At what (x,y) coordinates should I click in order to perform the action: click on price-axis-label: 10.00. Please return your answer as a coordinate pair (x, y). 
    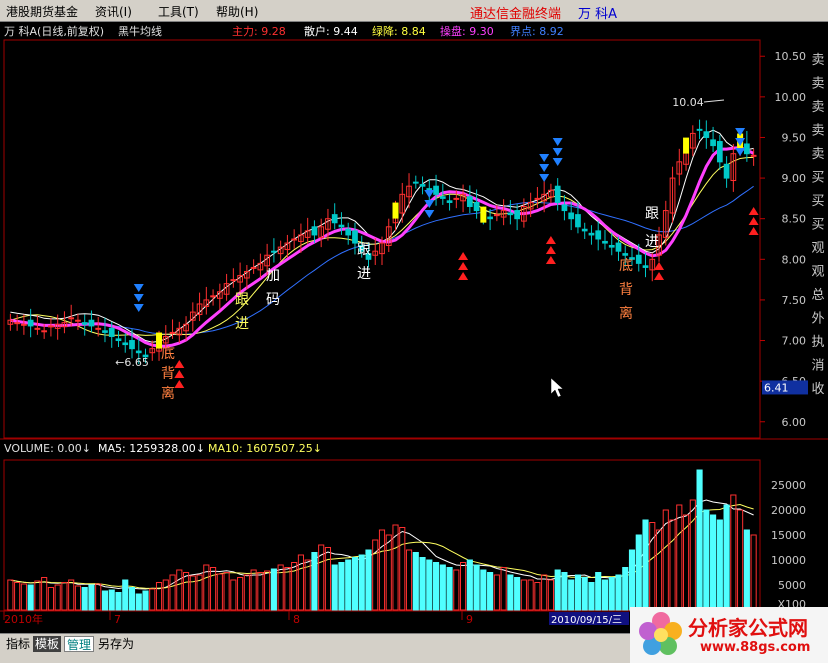
    Looking at the image, I should click on (791, 97).